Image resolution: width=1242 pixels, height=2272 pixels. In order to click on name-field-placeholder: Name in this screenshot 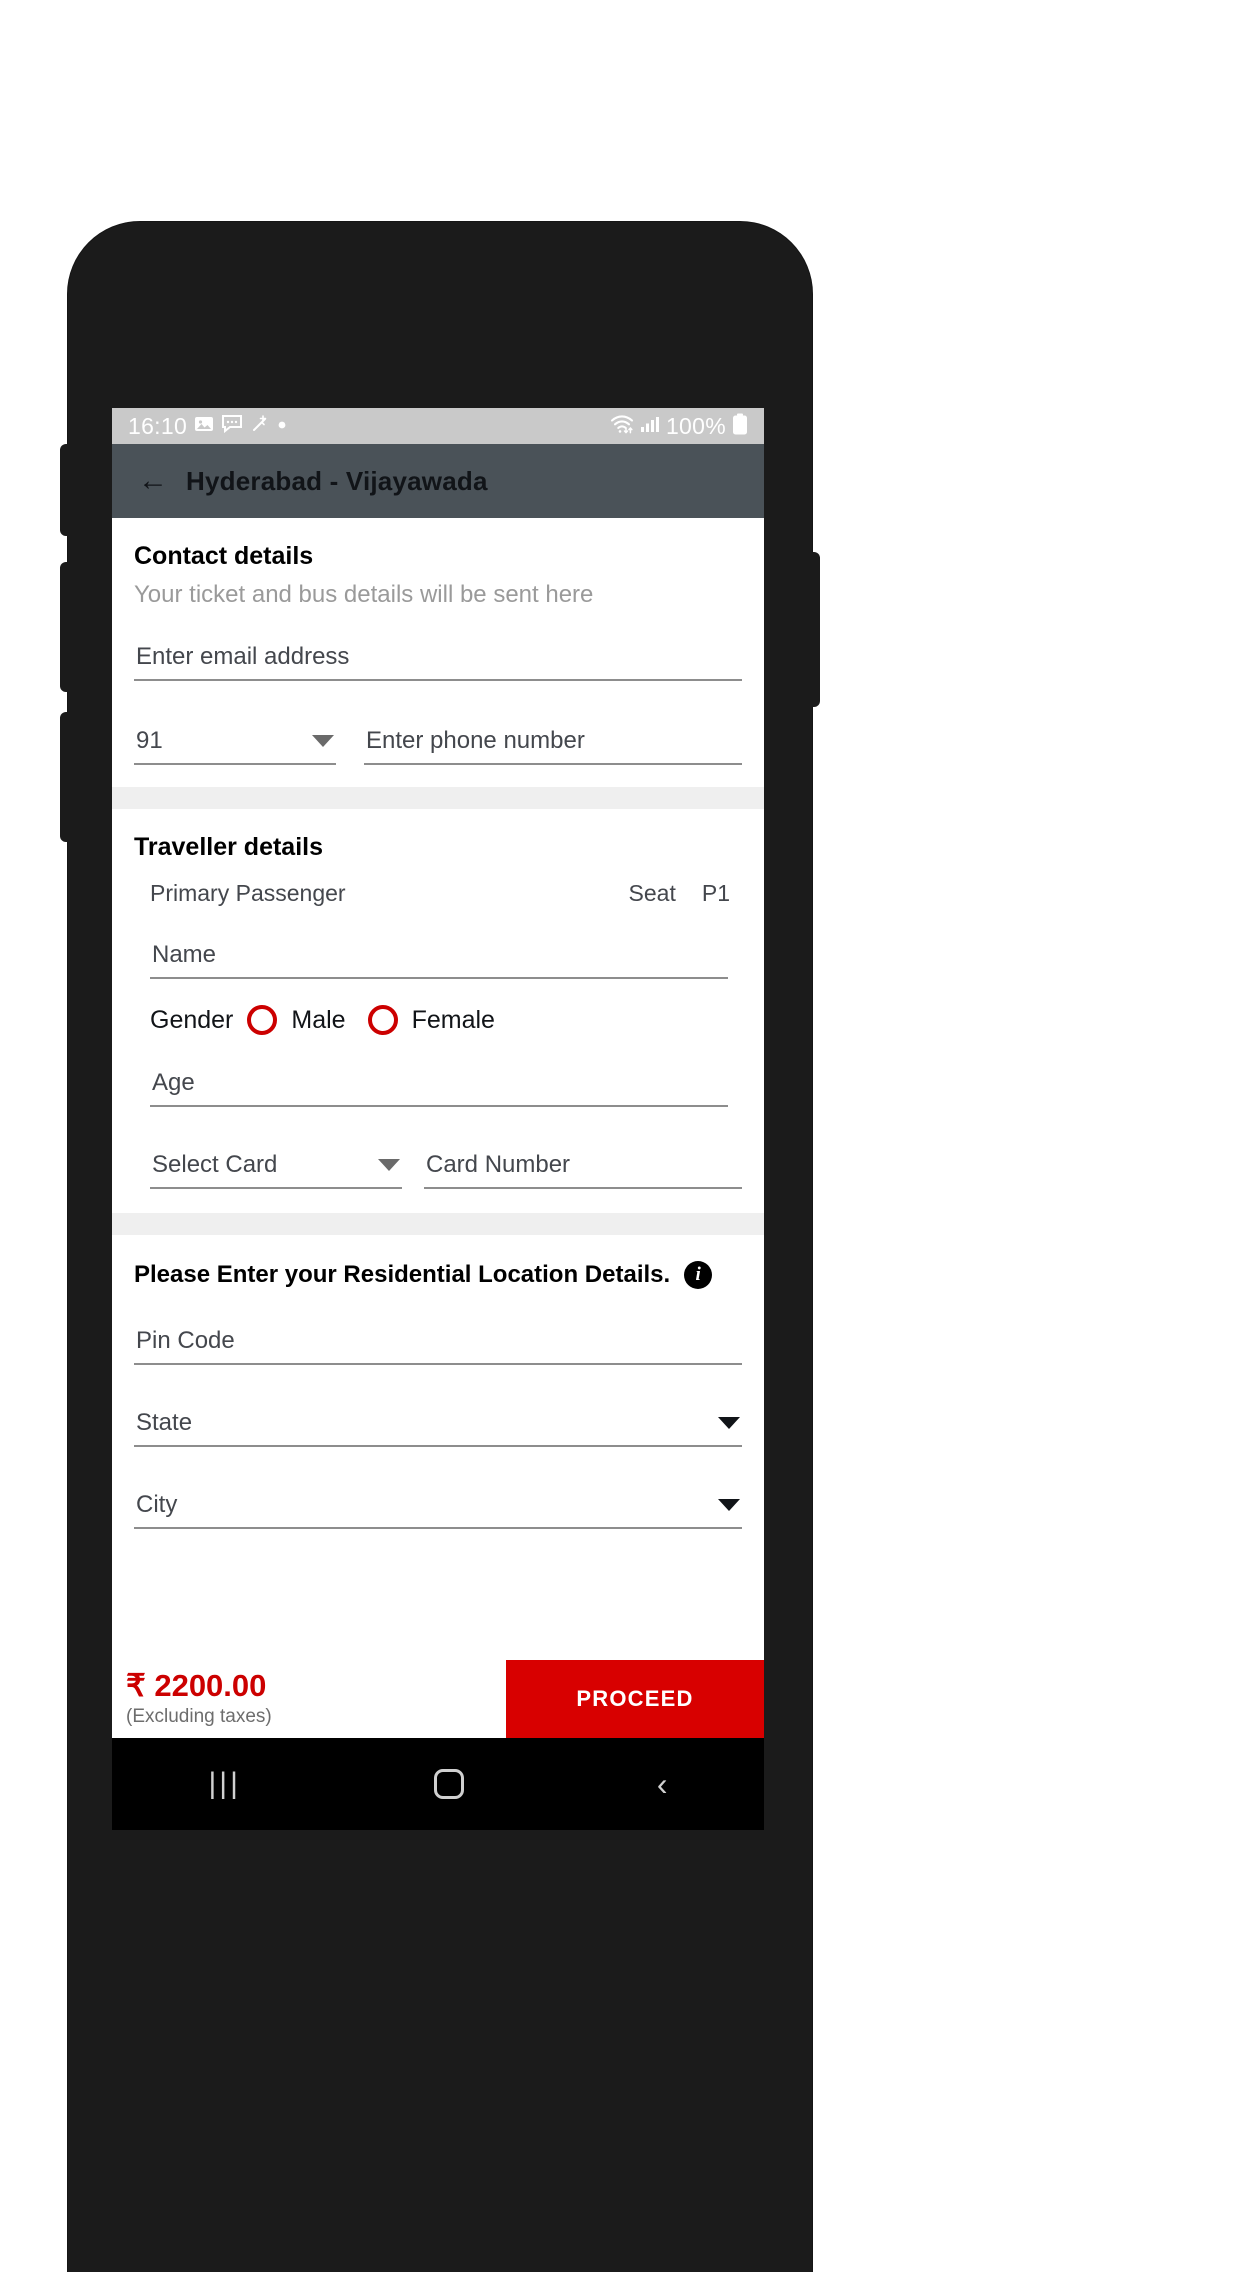, I will do `click(184, 954)`.